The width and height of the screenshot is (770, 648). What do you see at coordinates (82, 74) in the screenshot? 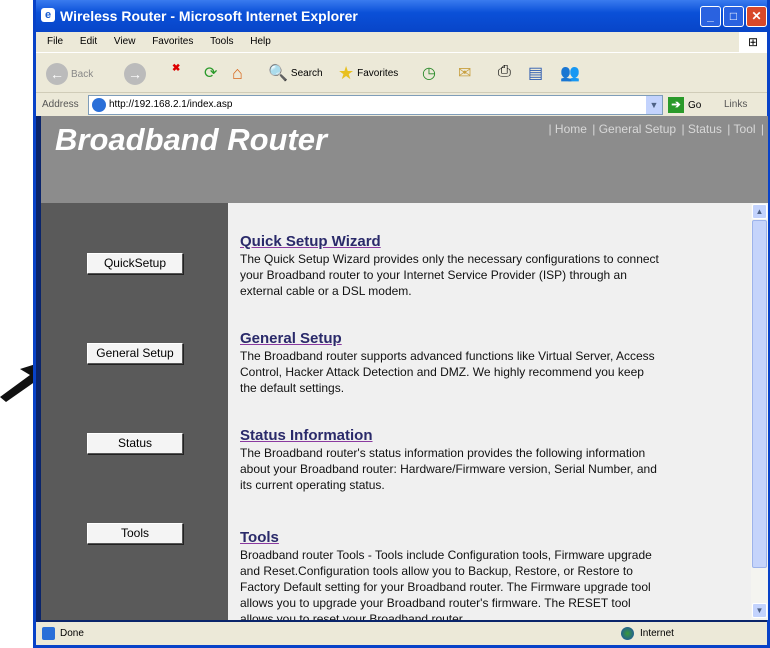
I see `back-label: Back` at bounding box center [82, 74].